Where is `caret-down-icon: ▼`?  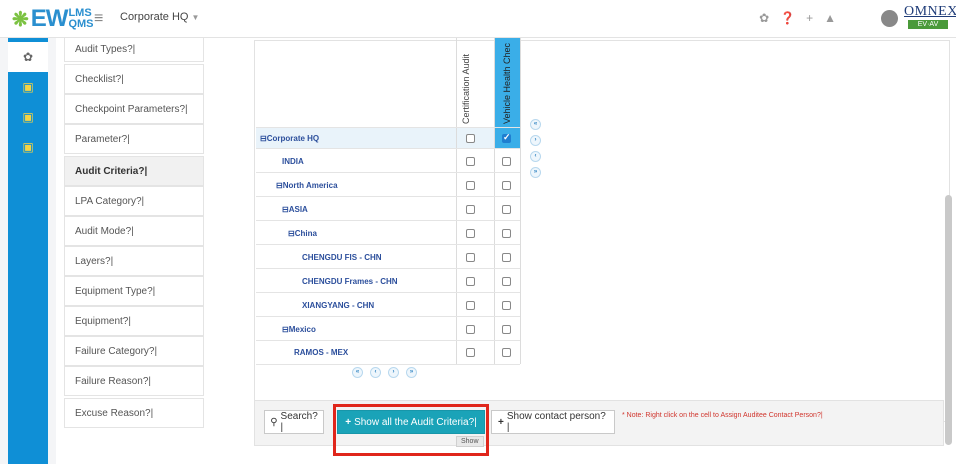 caret-down-icon: ▼ is located at coordinates (195, 17).